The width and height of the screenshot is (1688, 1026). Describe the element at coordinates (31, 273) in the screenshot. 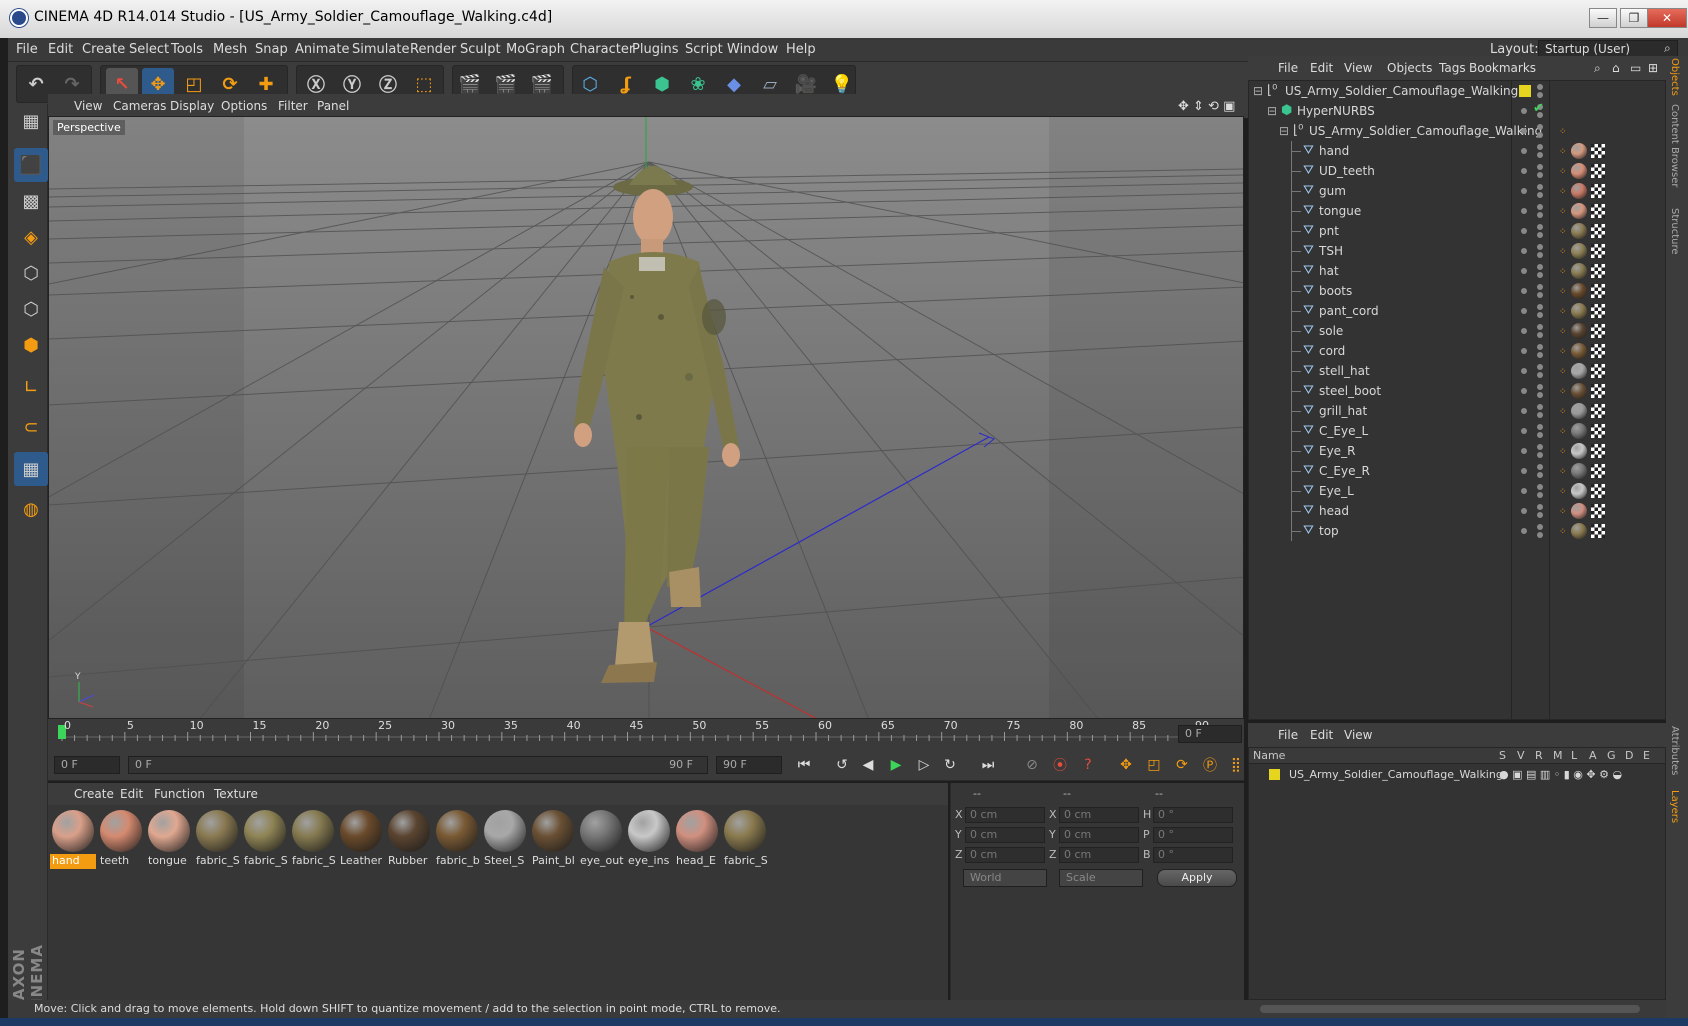

I see `points-mode-icon: ⬡` at that location.